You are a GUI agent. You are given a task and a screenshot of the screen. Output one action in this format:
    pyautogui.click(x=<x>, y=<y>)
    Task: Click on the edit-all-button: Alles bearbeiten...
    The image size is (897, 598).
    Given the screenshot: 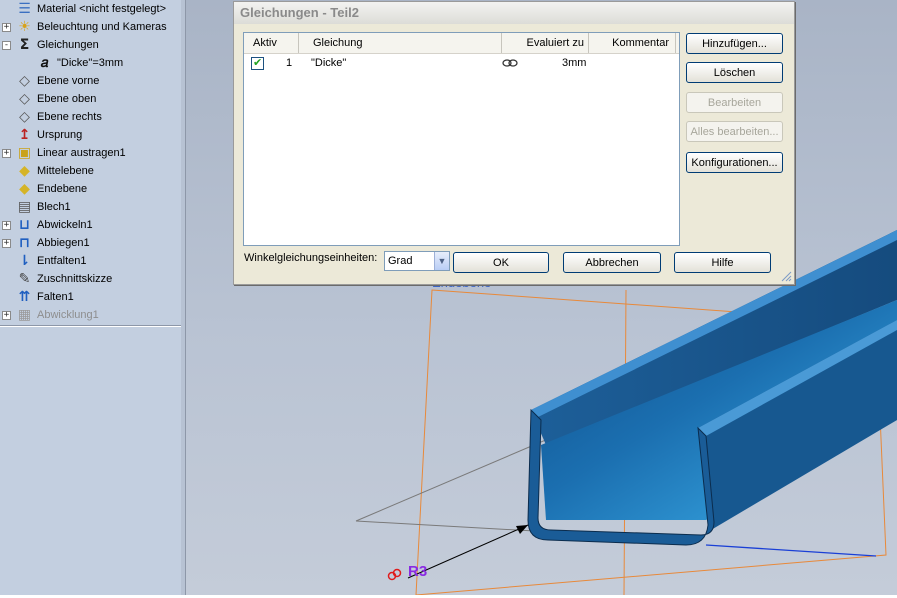 What is the action you would take?
    pyautogui.click(x=734, y=131)
    